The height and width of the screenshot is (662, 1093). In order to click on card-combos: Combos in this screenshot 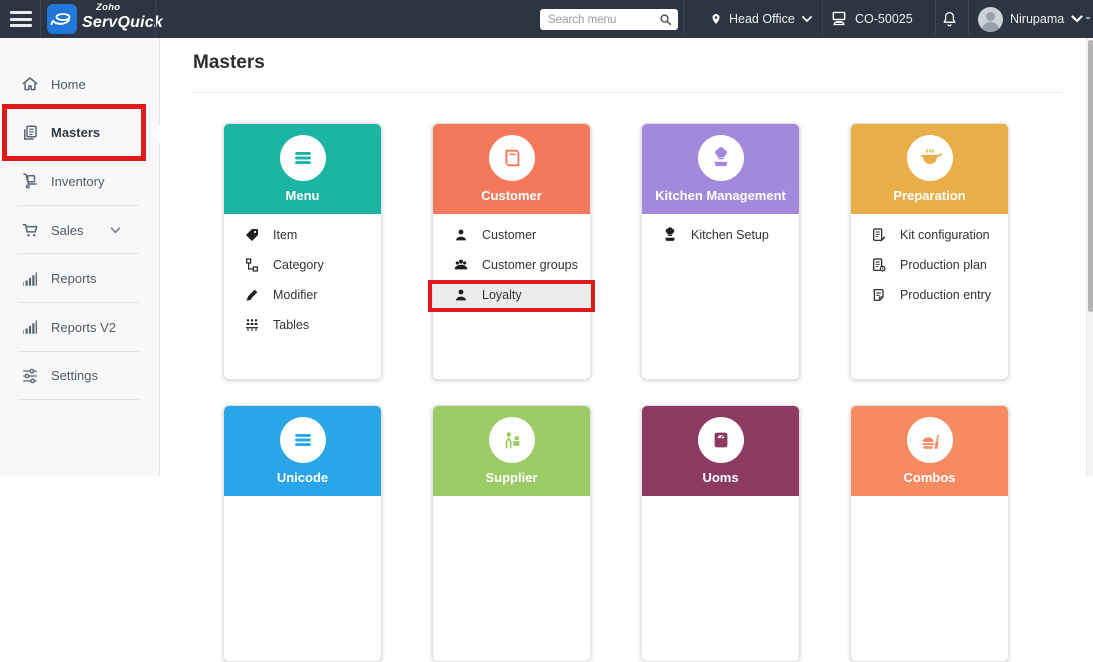, I will do `click(929, 533)`.